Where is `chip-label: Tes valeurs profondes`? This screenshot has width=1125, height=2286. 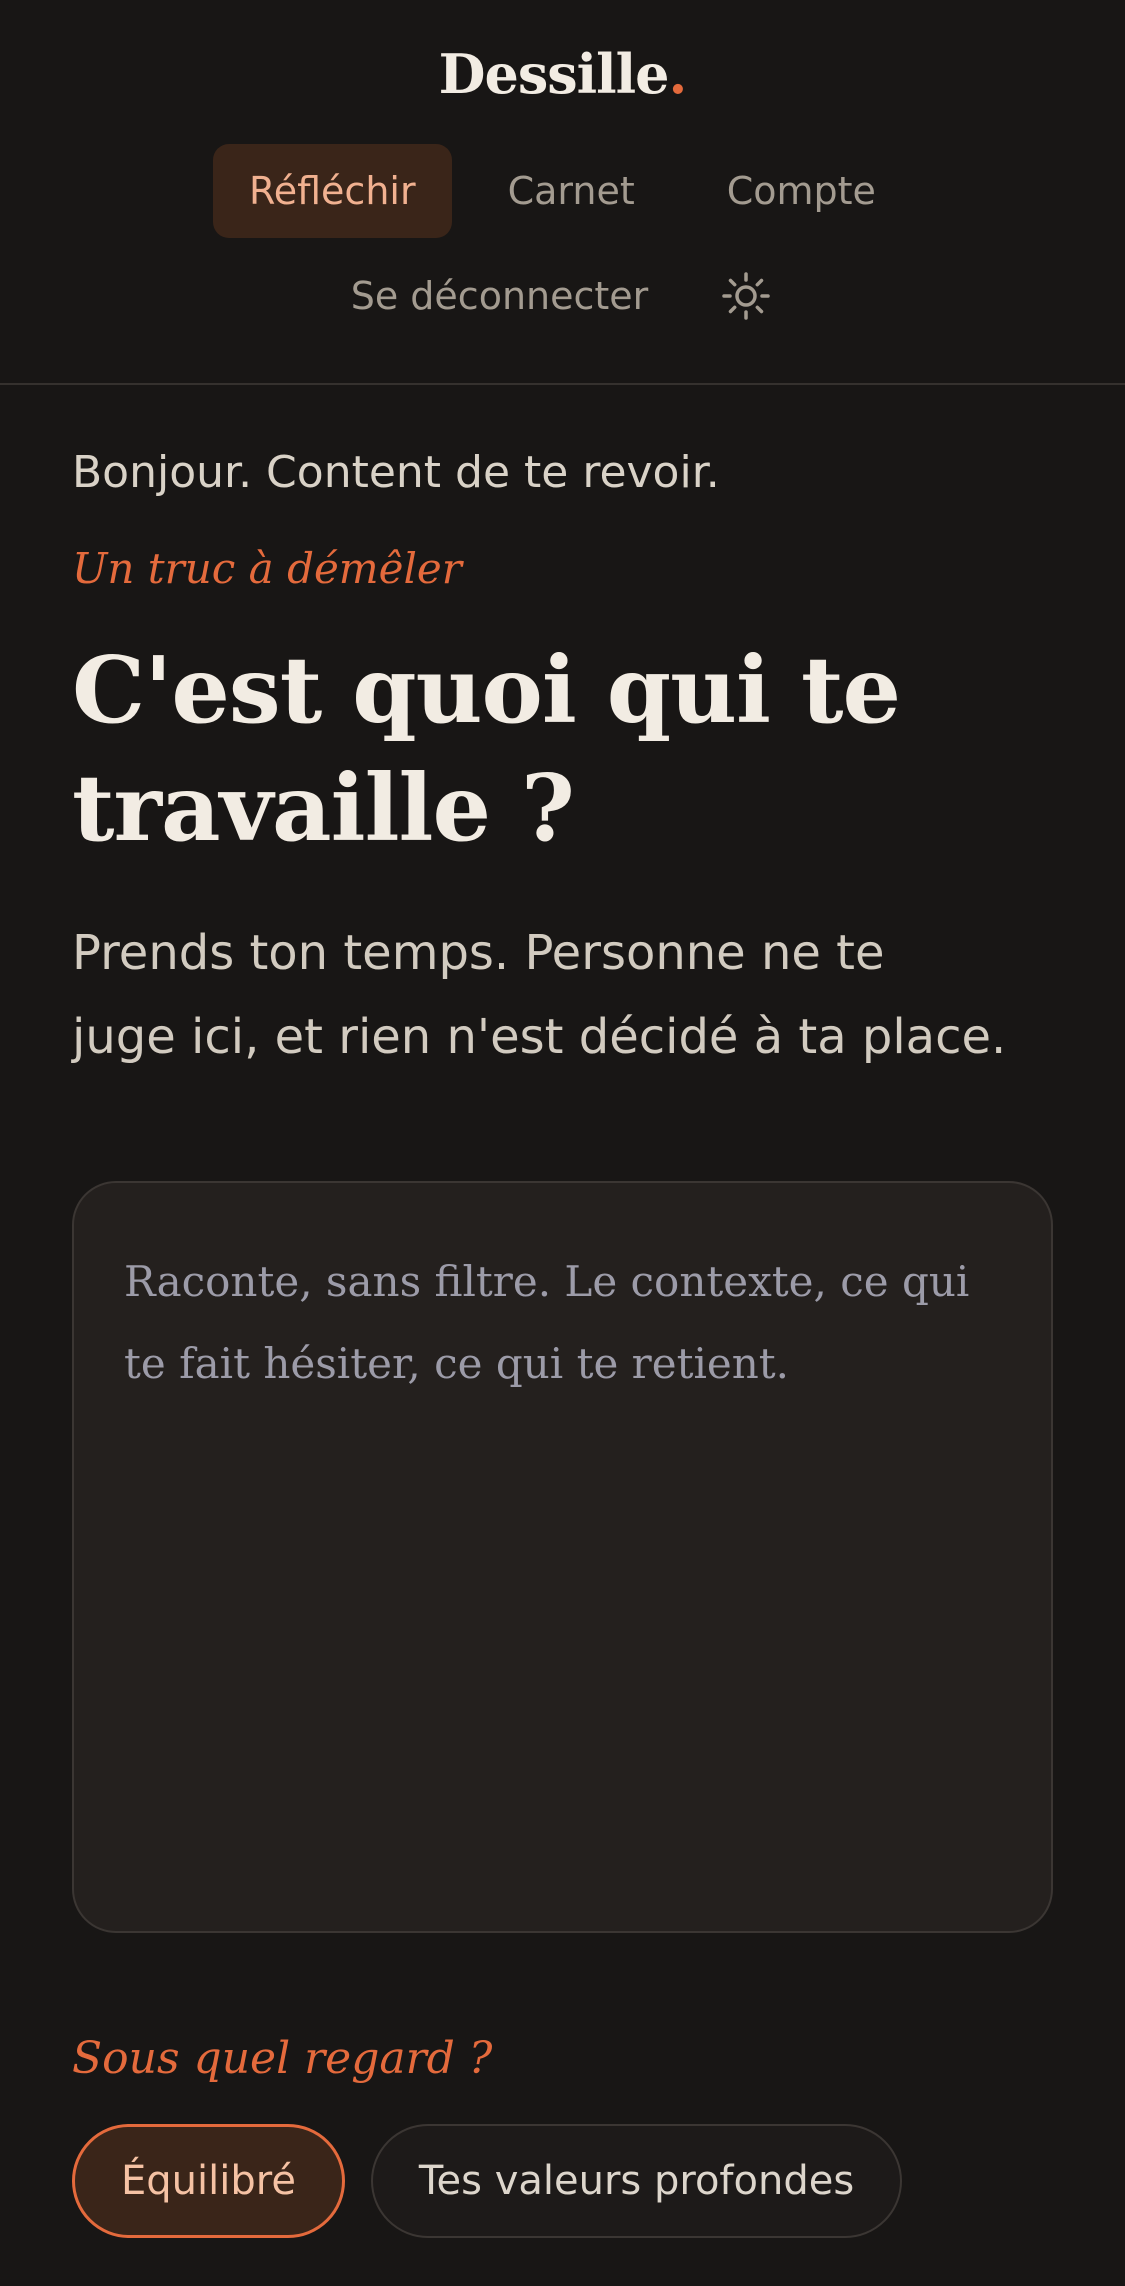
chip-label: Tes valeurs profondes is located at coordinates (636, 2181).